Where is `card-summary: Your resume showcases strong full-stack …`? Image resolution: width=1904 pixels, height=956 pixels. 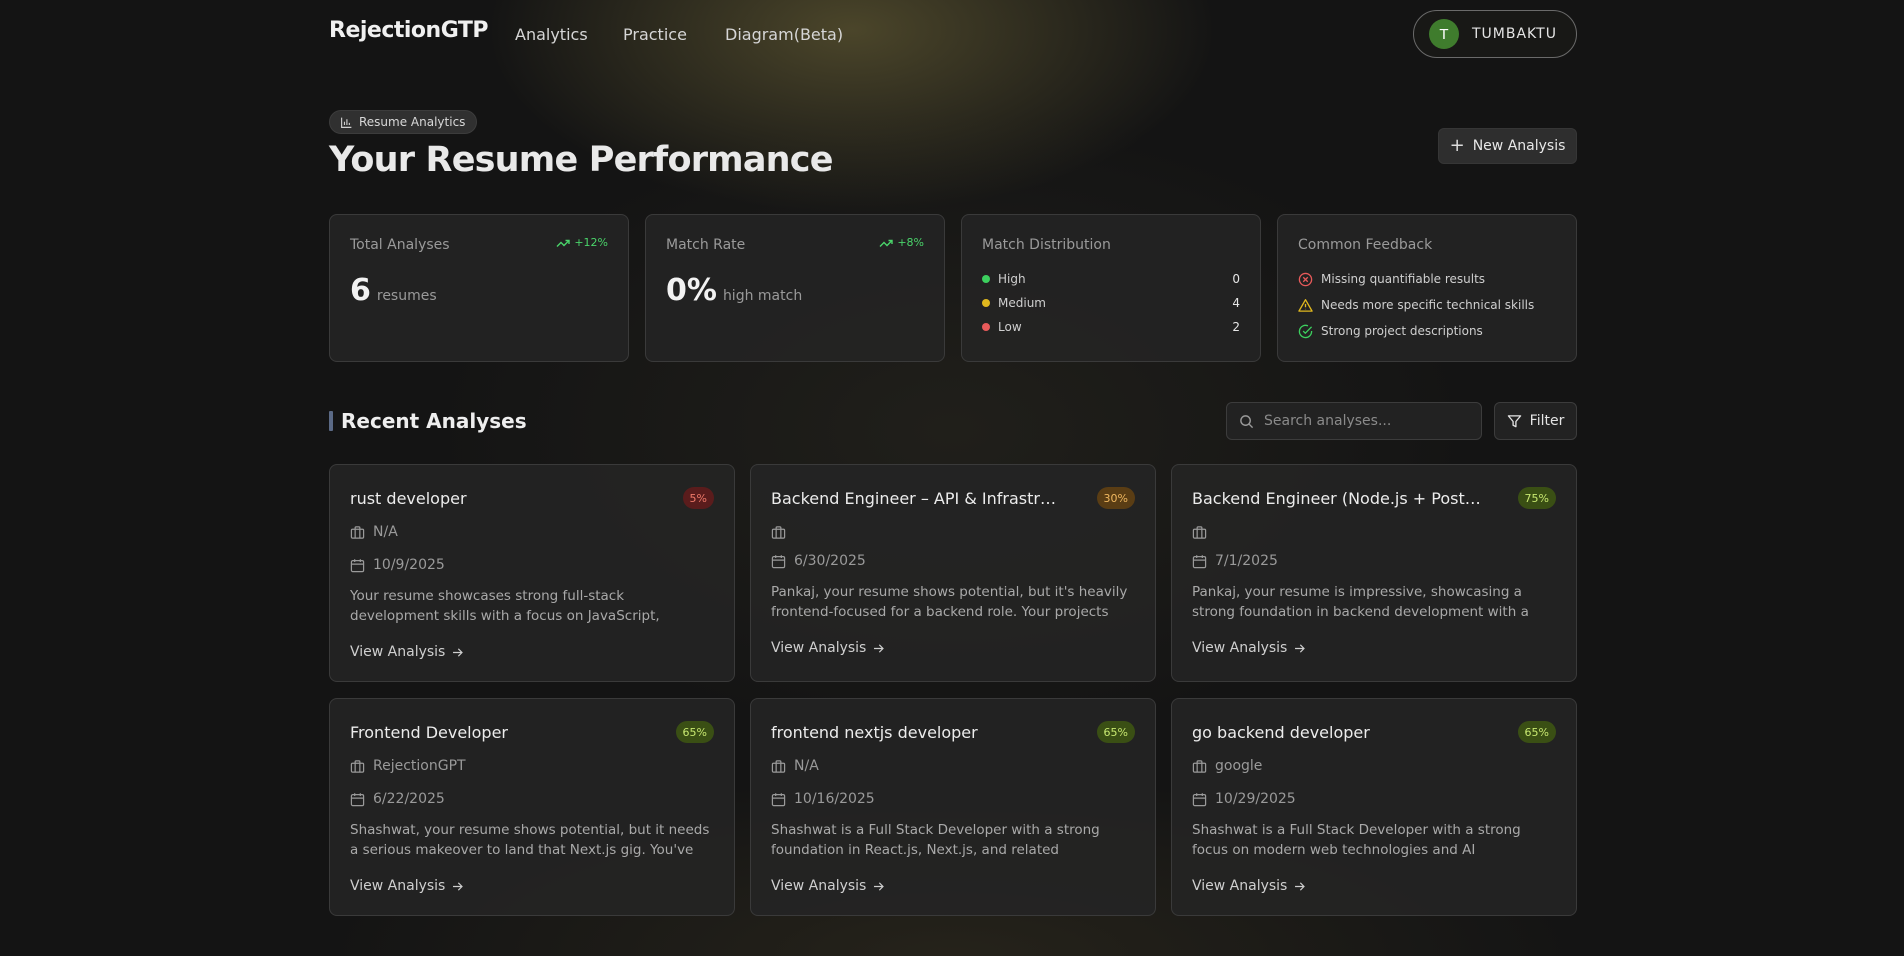
card-summary: Your resume showcases strong full-stack … is located at coordinates (505, 606).